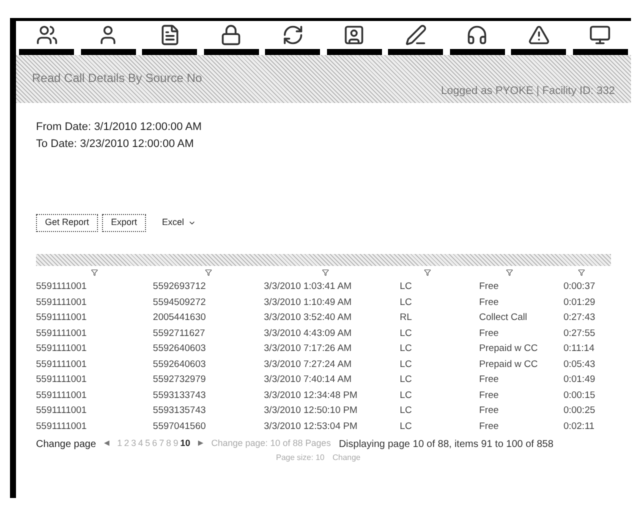  What do you see at coordinates (66, 445) in the screenshot?
I see `pager-label: Change page` at bounding box center [66, 445].